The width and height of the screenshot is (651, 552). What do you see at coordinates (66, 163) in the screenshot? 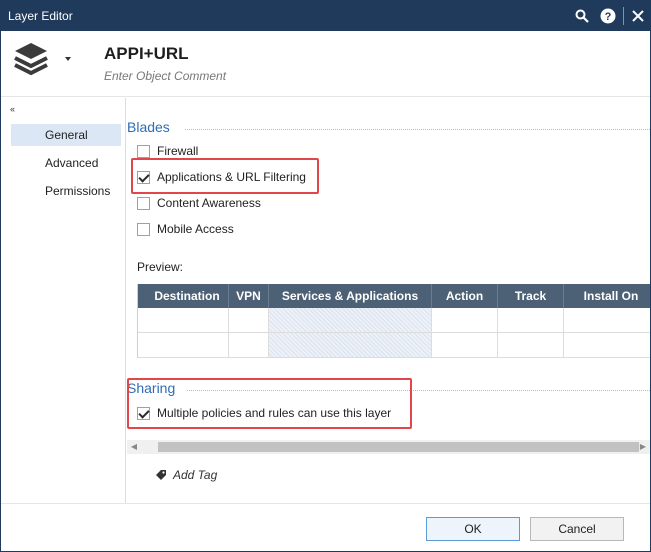
I see `sidebar-item-advanced: Advanced` at bounding box center [66, 163].